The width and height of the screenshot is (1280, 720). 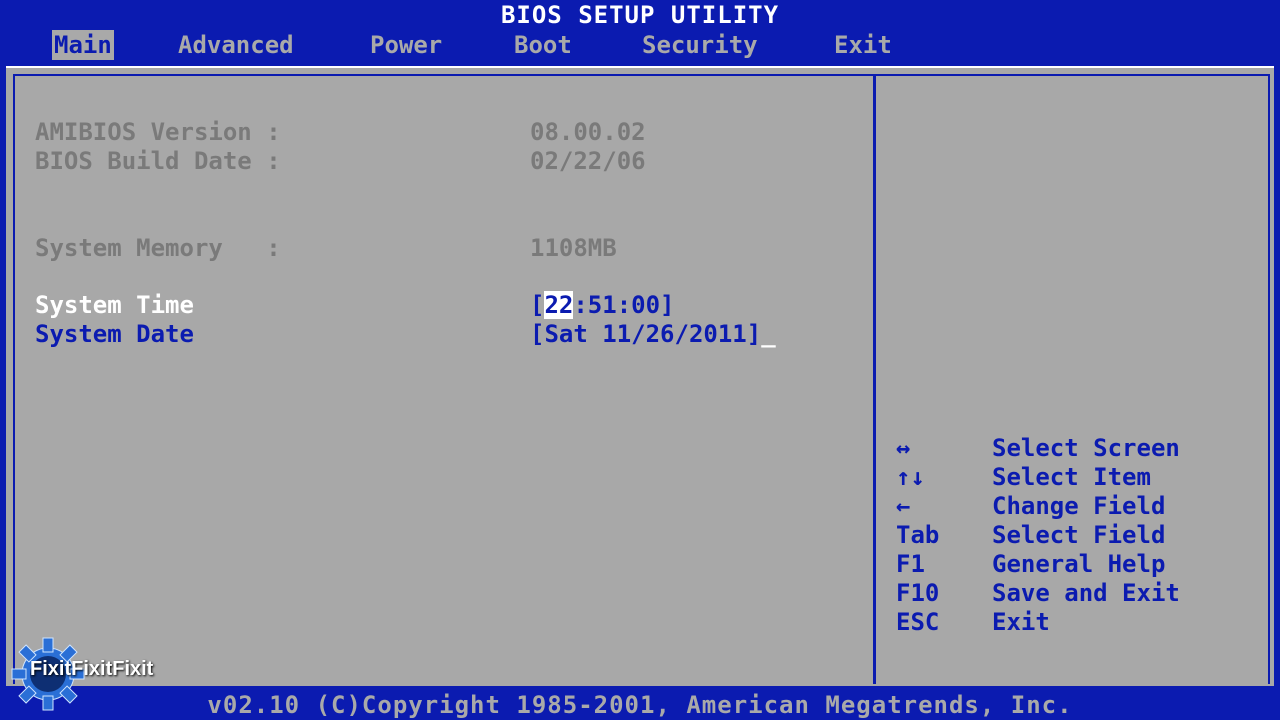 What do you see at coordinates (1021, 622) in the screenshot?
I see `help-desc-exit: Exit` at bounding box center [1021, 622].